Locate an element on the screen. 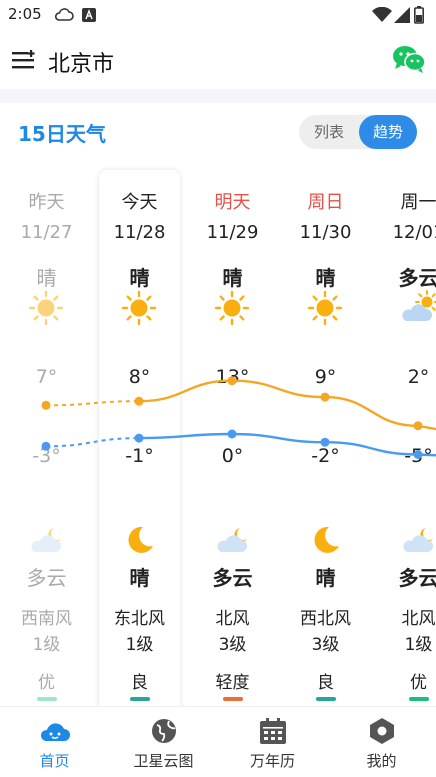 This screenshot has height=777, width=436. view-toggle: 列表 趋势 is located at coordinates (358, 132).